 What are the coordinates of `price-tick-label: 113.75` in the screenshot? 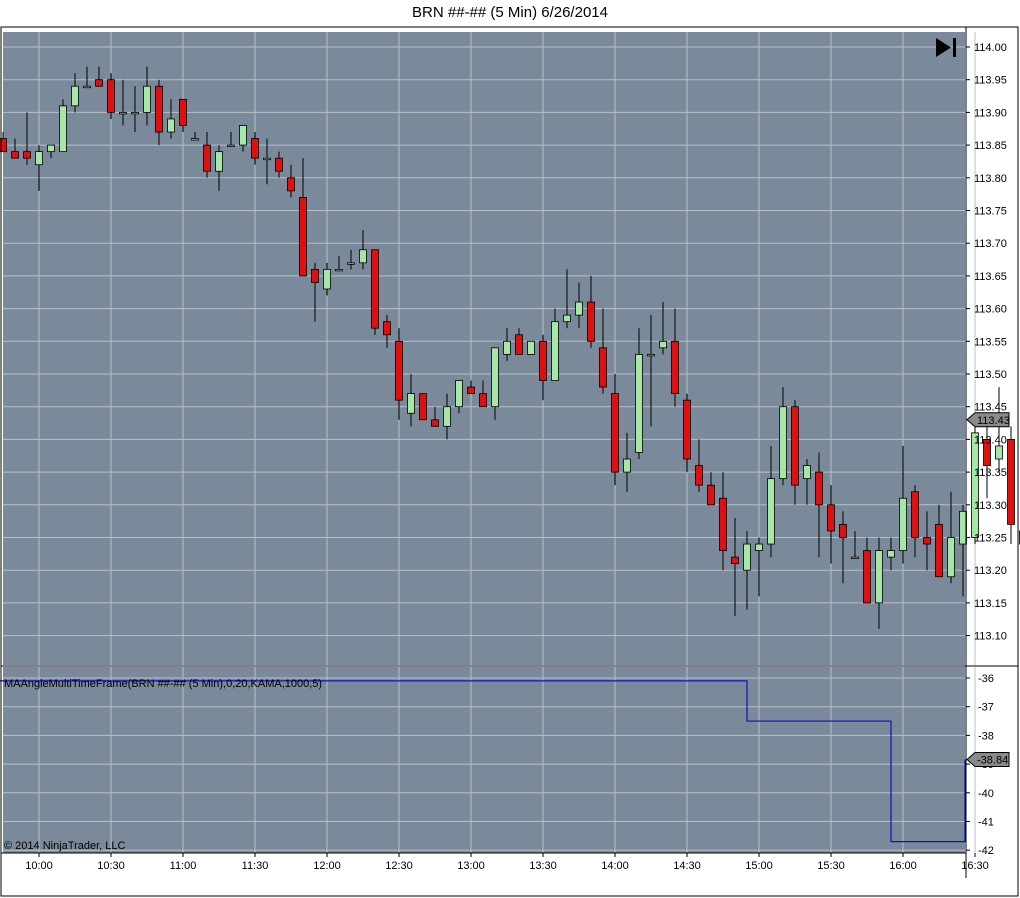 It's located at (990, 212).